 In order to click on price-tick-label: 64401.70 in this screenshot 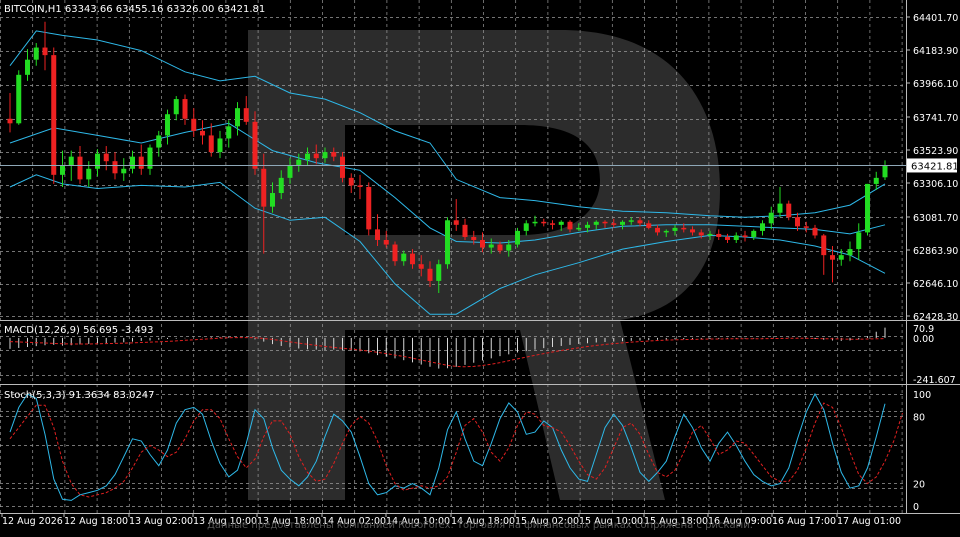, I will do `click(935, 18)`.